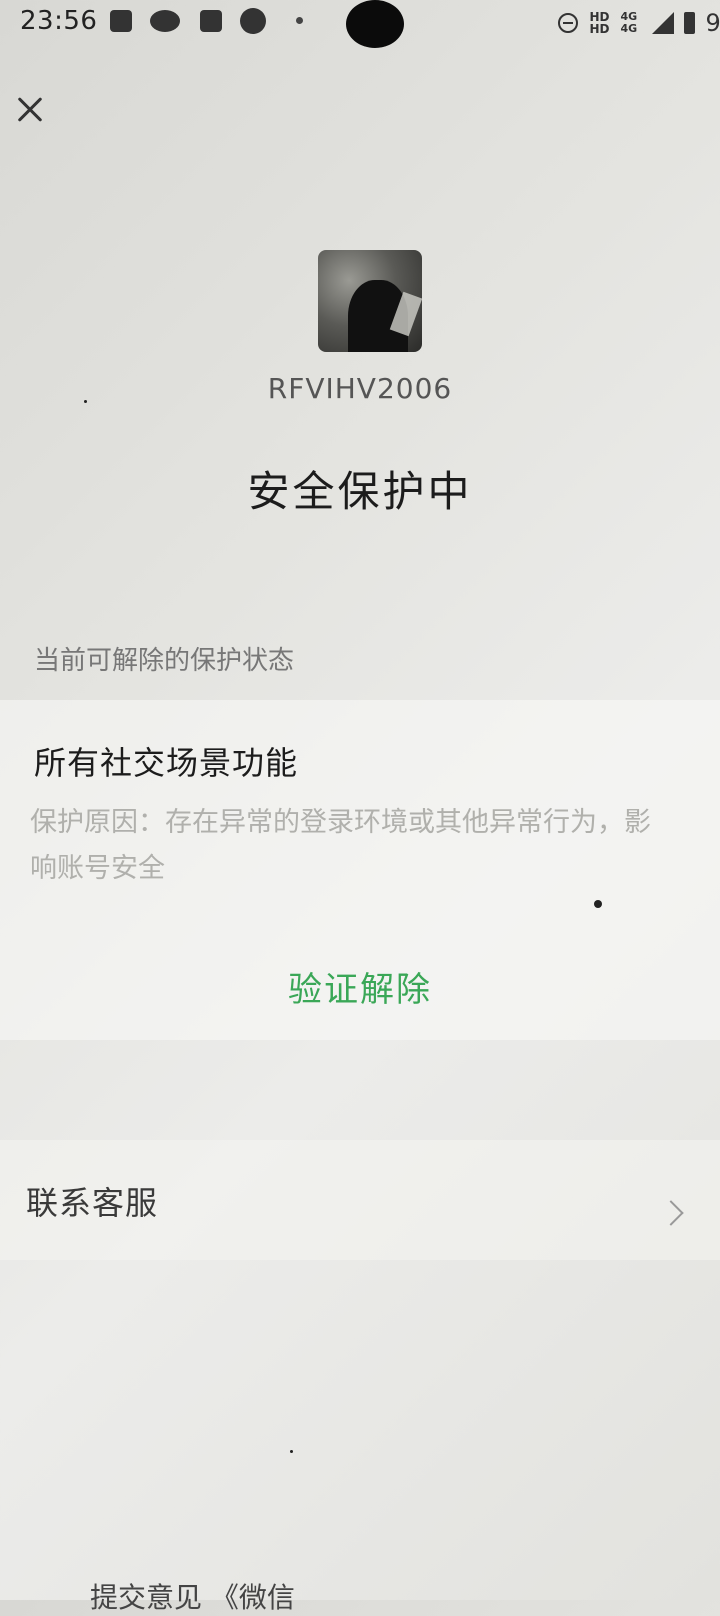  I want to click on protected-feature-title: 所有社交场景功能, so click(166, 763).